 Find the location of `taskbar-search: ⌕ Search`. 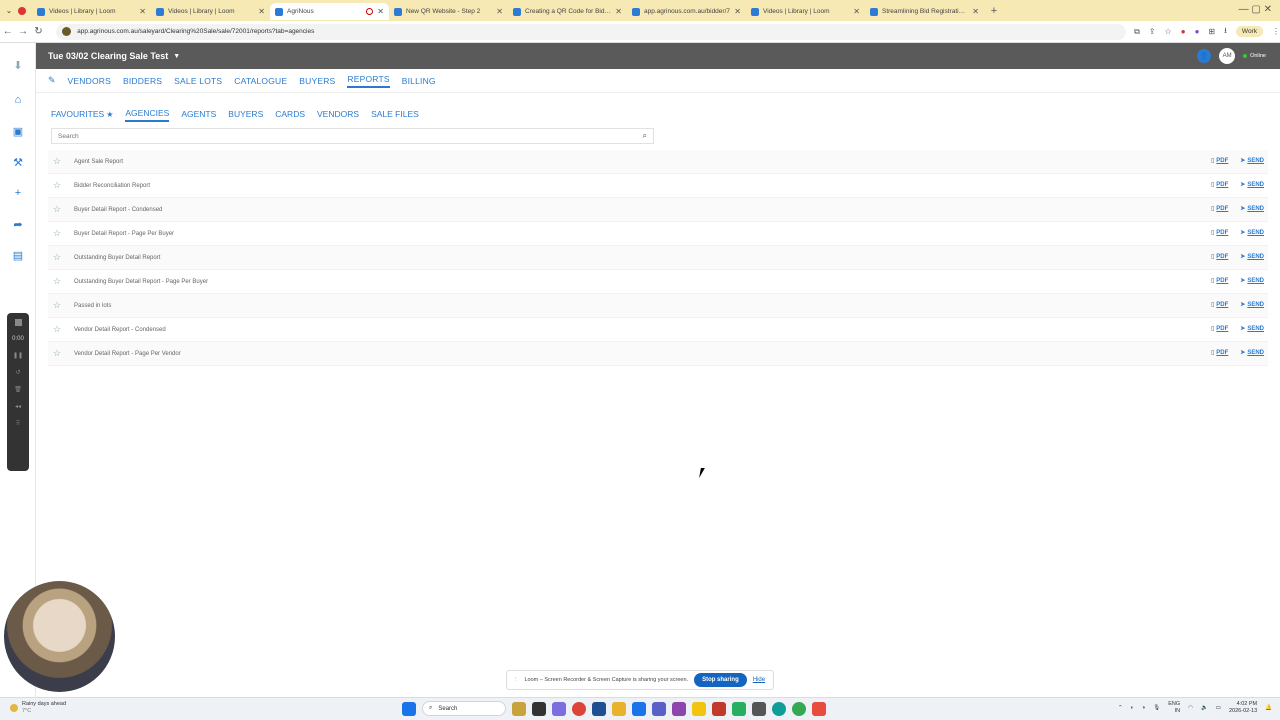

taskbar-search: ⌕ Search is located at coordinates (464, 708).